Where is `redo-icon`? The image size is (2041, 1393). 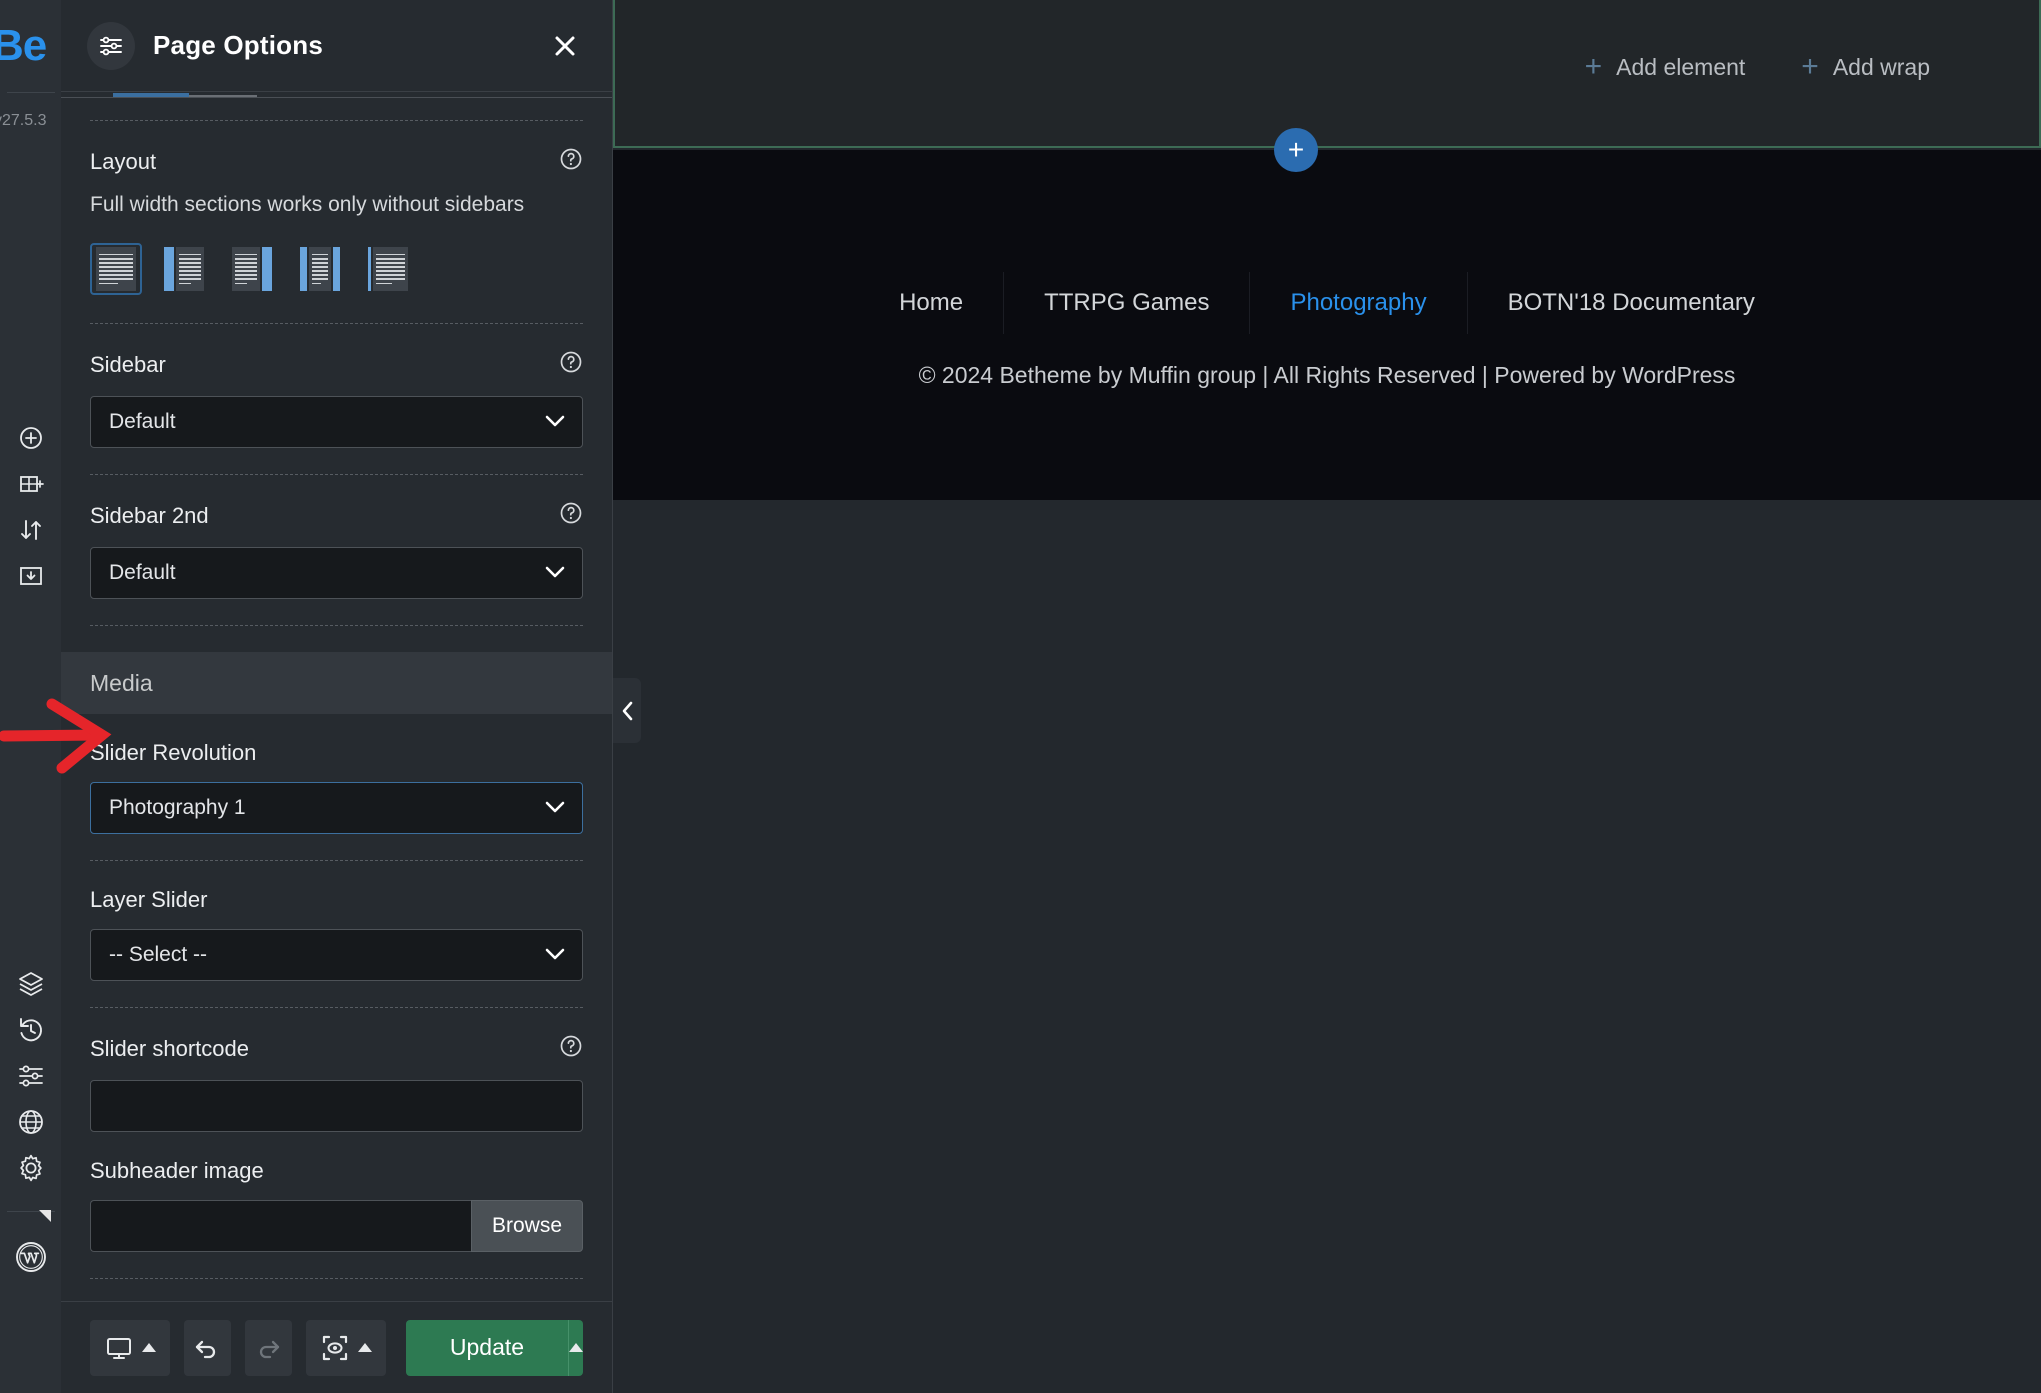 redo-icon is located at coordinates (270, 1349).